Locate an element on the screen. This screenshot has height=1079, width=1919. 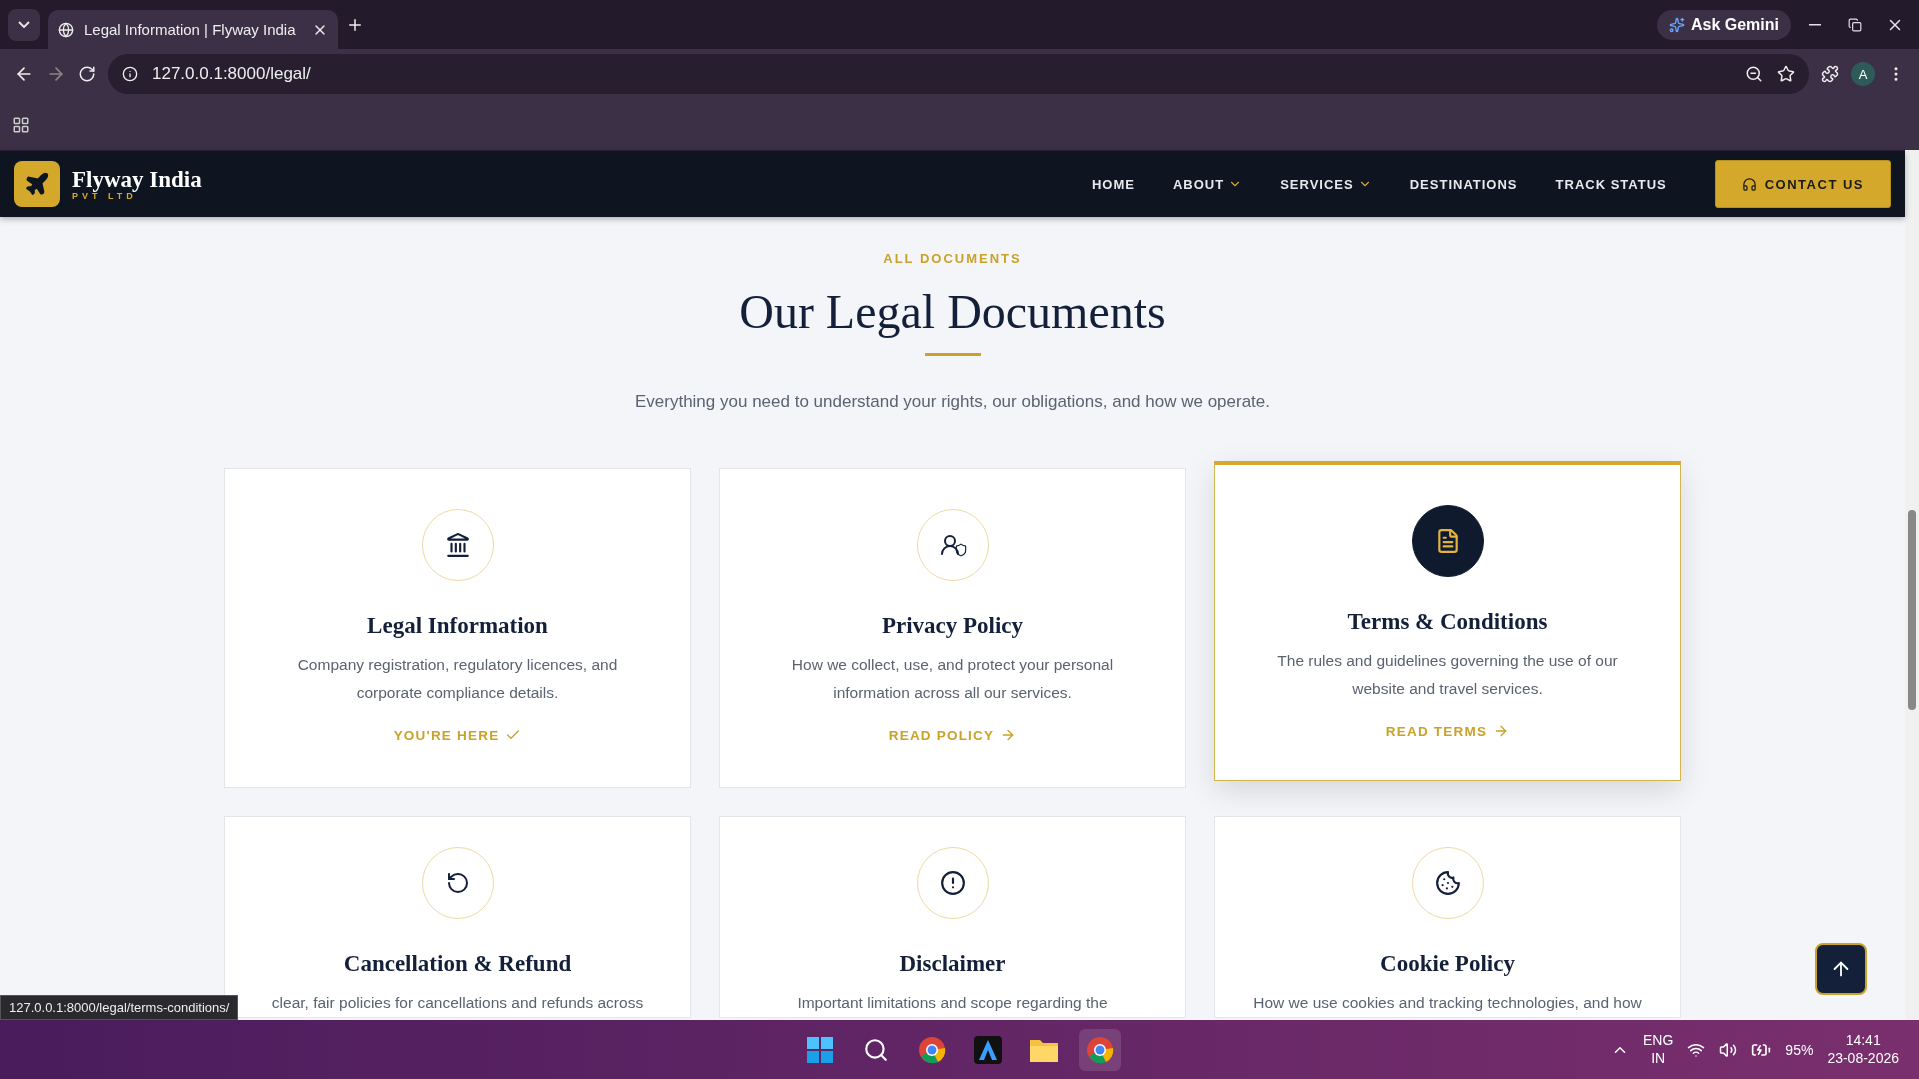
nav-link: DESTINATIONS is located at coordinates (1463, 184).